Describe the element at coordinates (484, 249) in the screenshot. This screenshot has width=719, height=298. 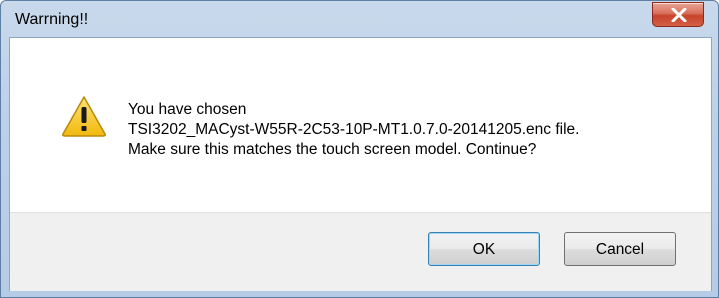
I see `ok-button: OK` at that location.